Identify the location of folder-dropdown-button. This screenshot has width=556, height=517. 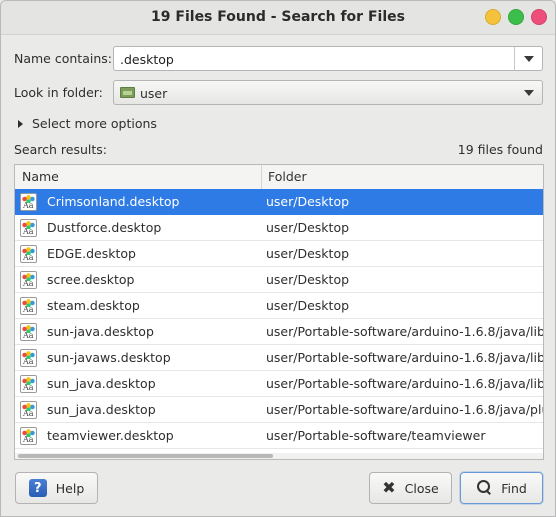
(528, 92).